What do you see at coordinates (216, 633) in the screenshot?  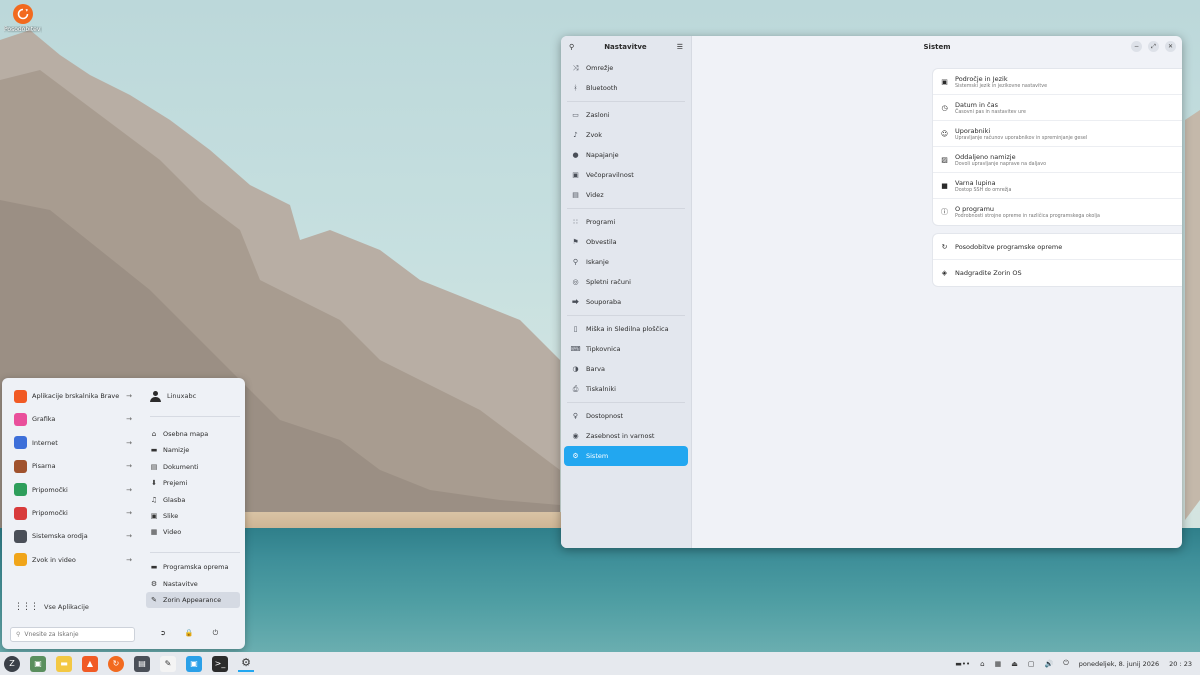 I see `power-icon: ⏻` at bounding box center [216, 633].